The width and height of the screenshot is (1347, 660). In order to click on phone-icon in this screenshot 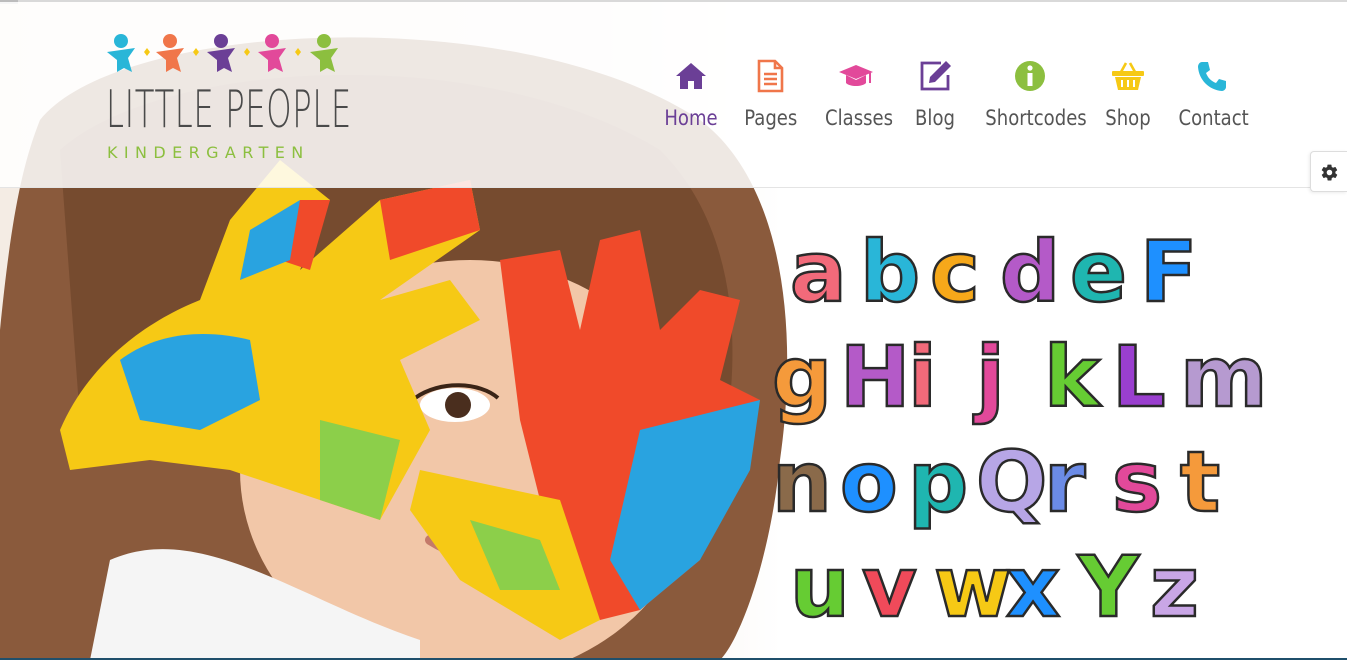, I will do `click(1212, 76)`.